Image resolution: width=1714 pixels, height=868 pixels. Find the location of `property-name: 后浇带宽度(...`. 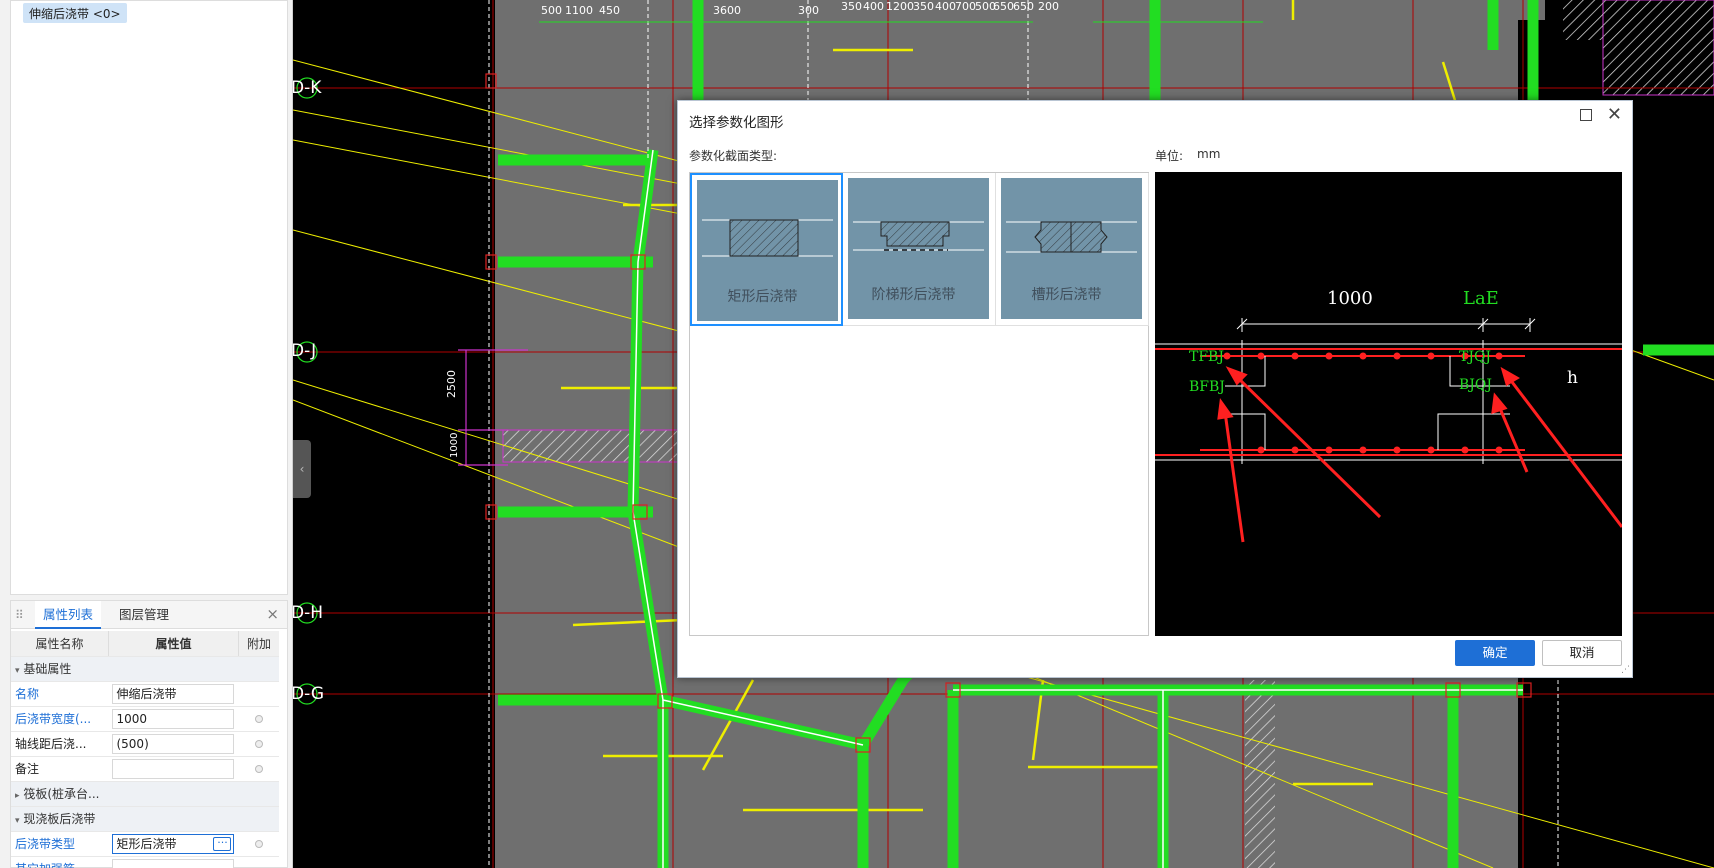

property-name: 后浇带宽度(... is located at coordinates (60, 719).